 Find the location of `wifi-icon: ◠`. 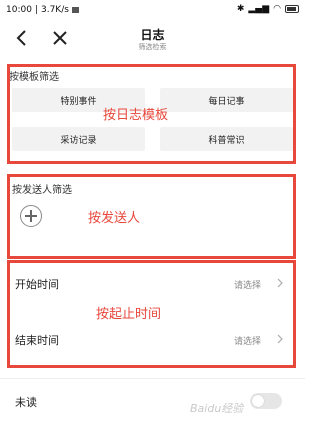

wifi-icon: ◠ is located at coordinates (277, 9).